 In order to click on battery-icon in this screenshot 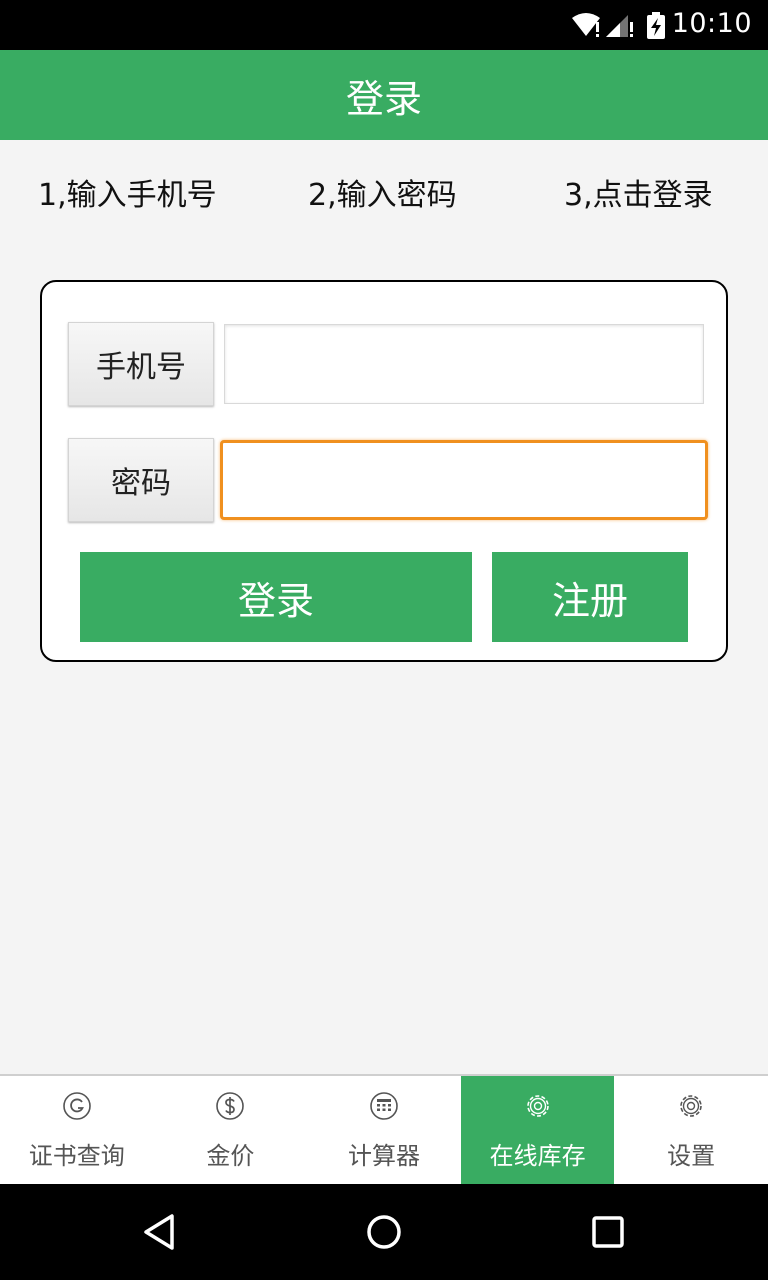, I will do `click(656, 25)`.